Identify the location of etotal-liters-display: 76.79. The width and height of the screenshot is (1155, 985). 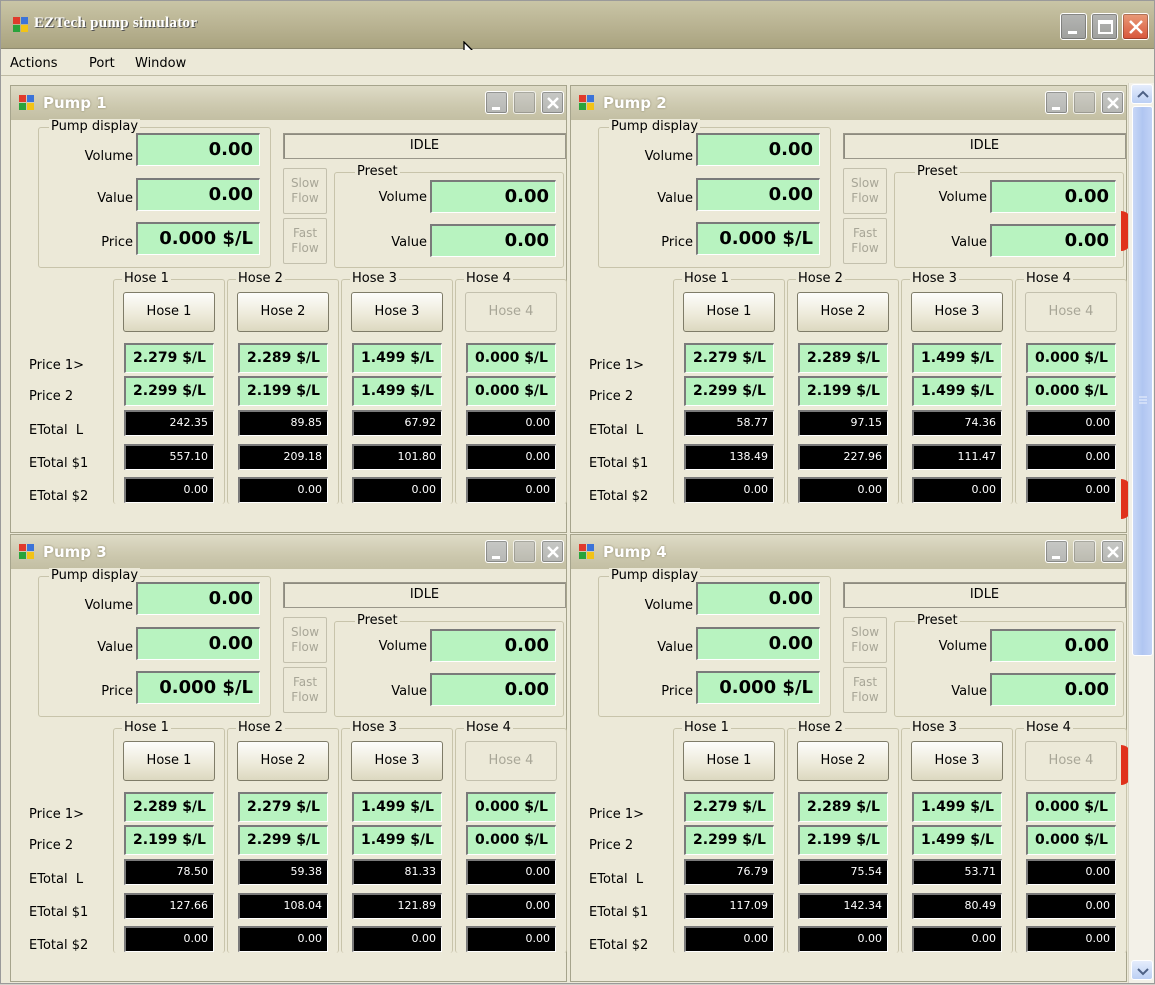
(729, 872).